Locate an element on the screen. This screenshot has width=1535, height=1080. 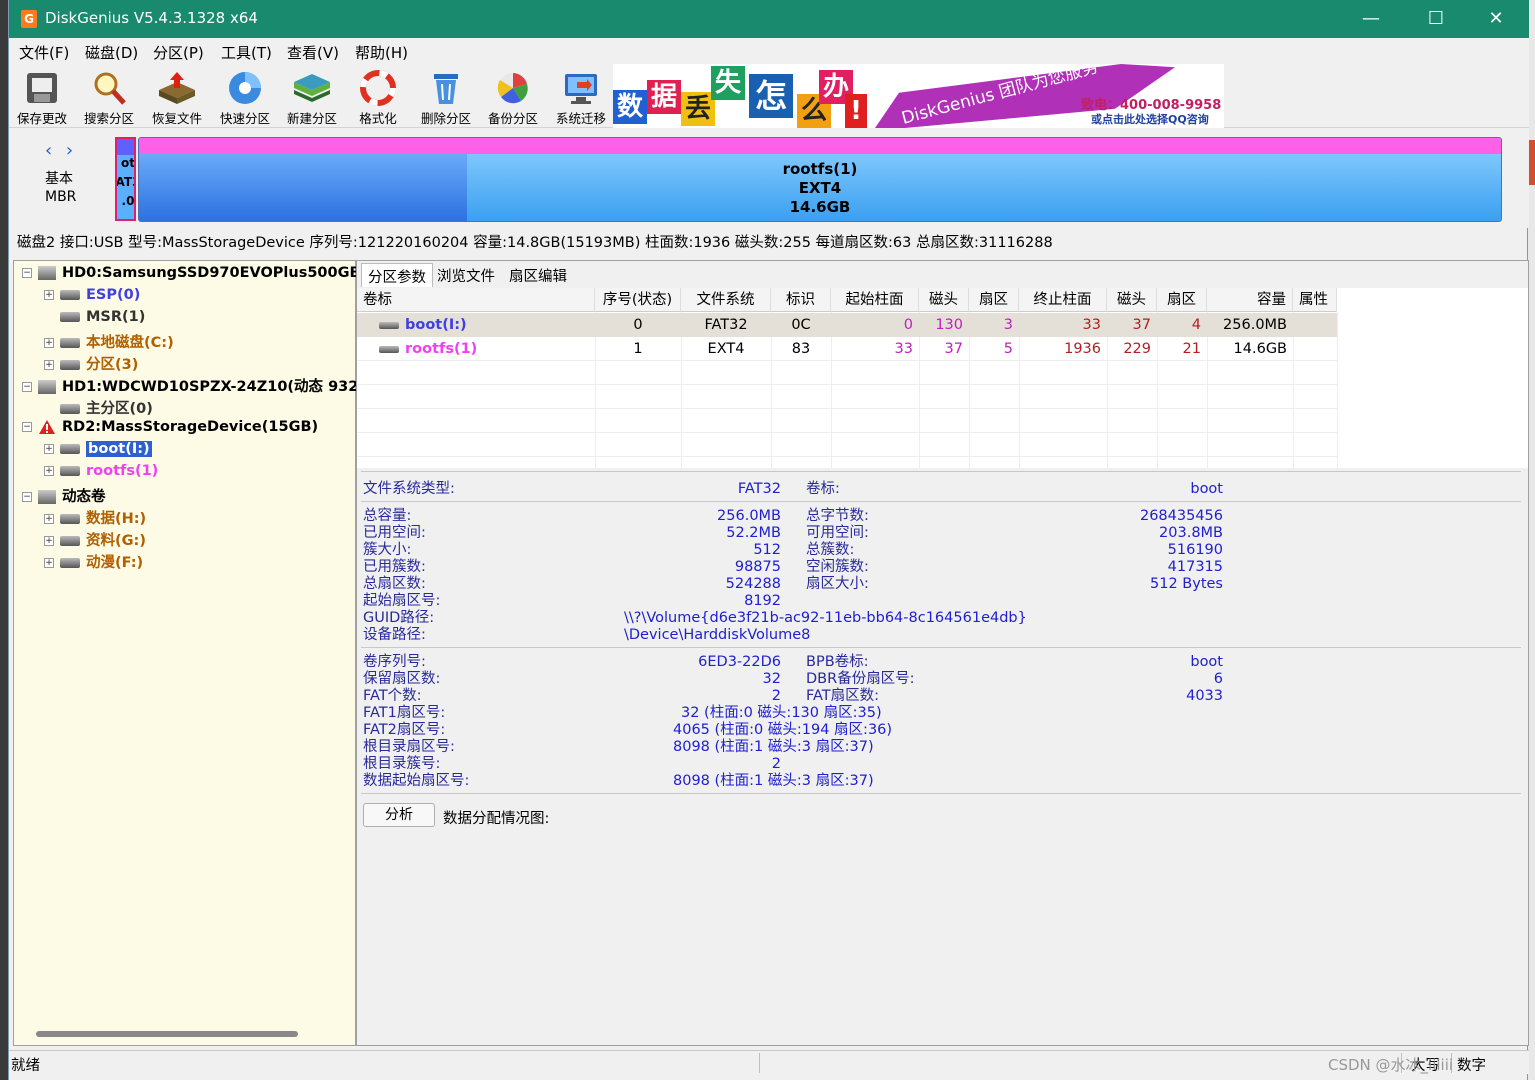
search-partition-button: 搜索分区 is located at coordinates (109, 96).